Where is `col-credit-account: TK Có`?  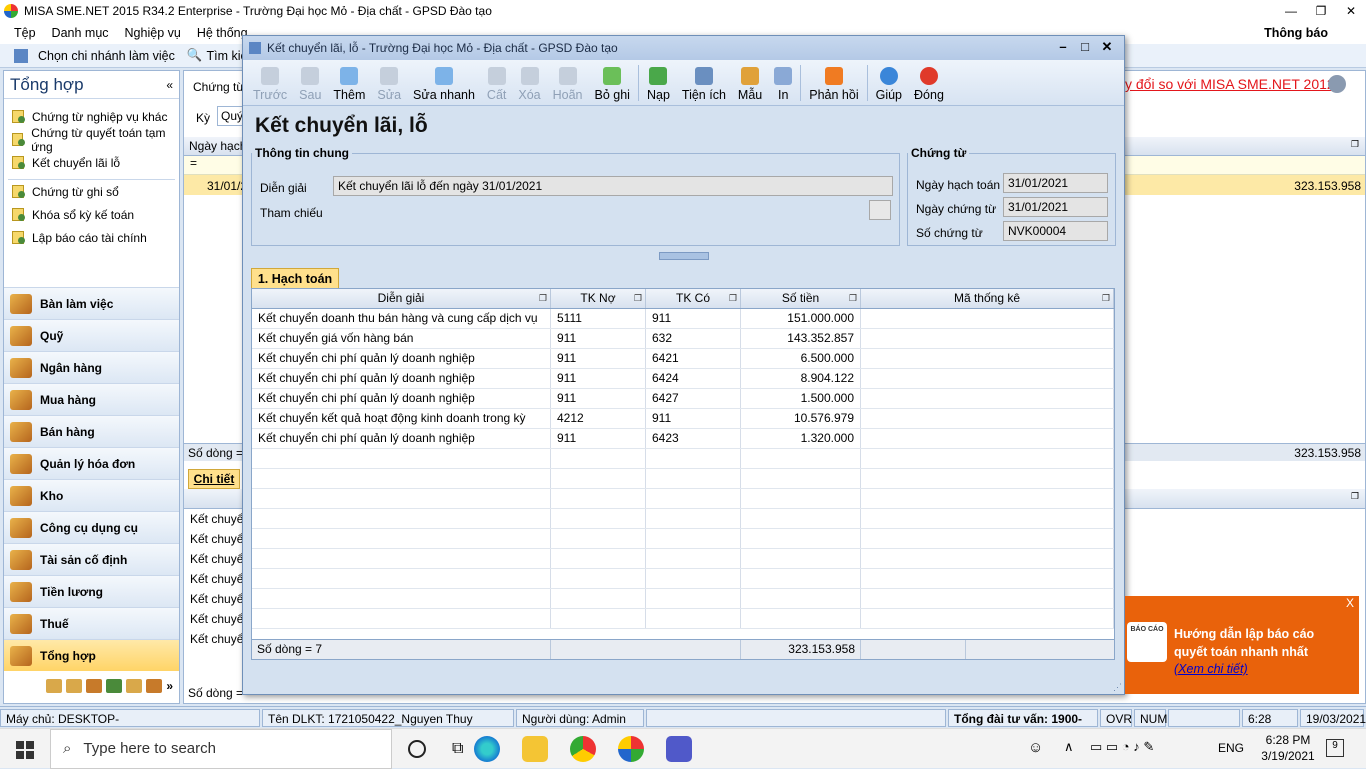
col-credit-account: TK Có is located at coordinates (693, 298).